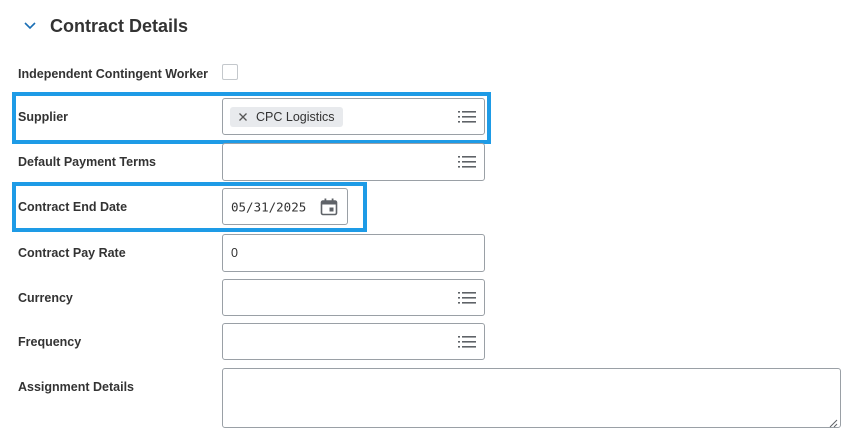 This screenshot has height=445, width=867. I want to click on section-title: Contract Details, so click(119, 25).